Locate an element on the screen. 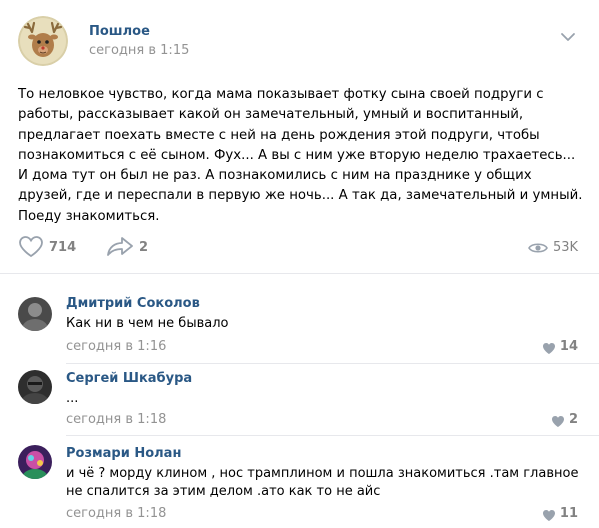 This screenshot has width=599, height=528. comment-author: Сергей Шкабура is located at coordinates (129, 378).